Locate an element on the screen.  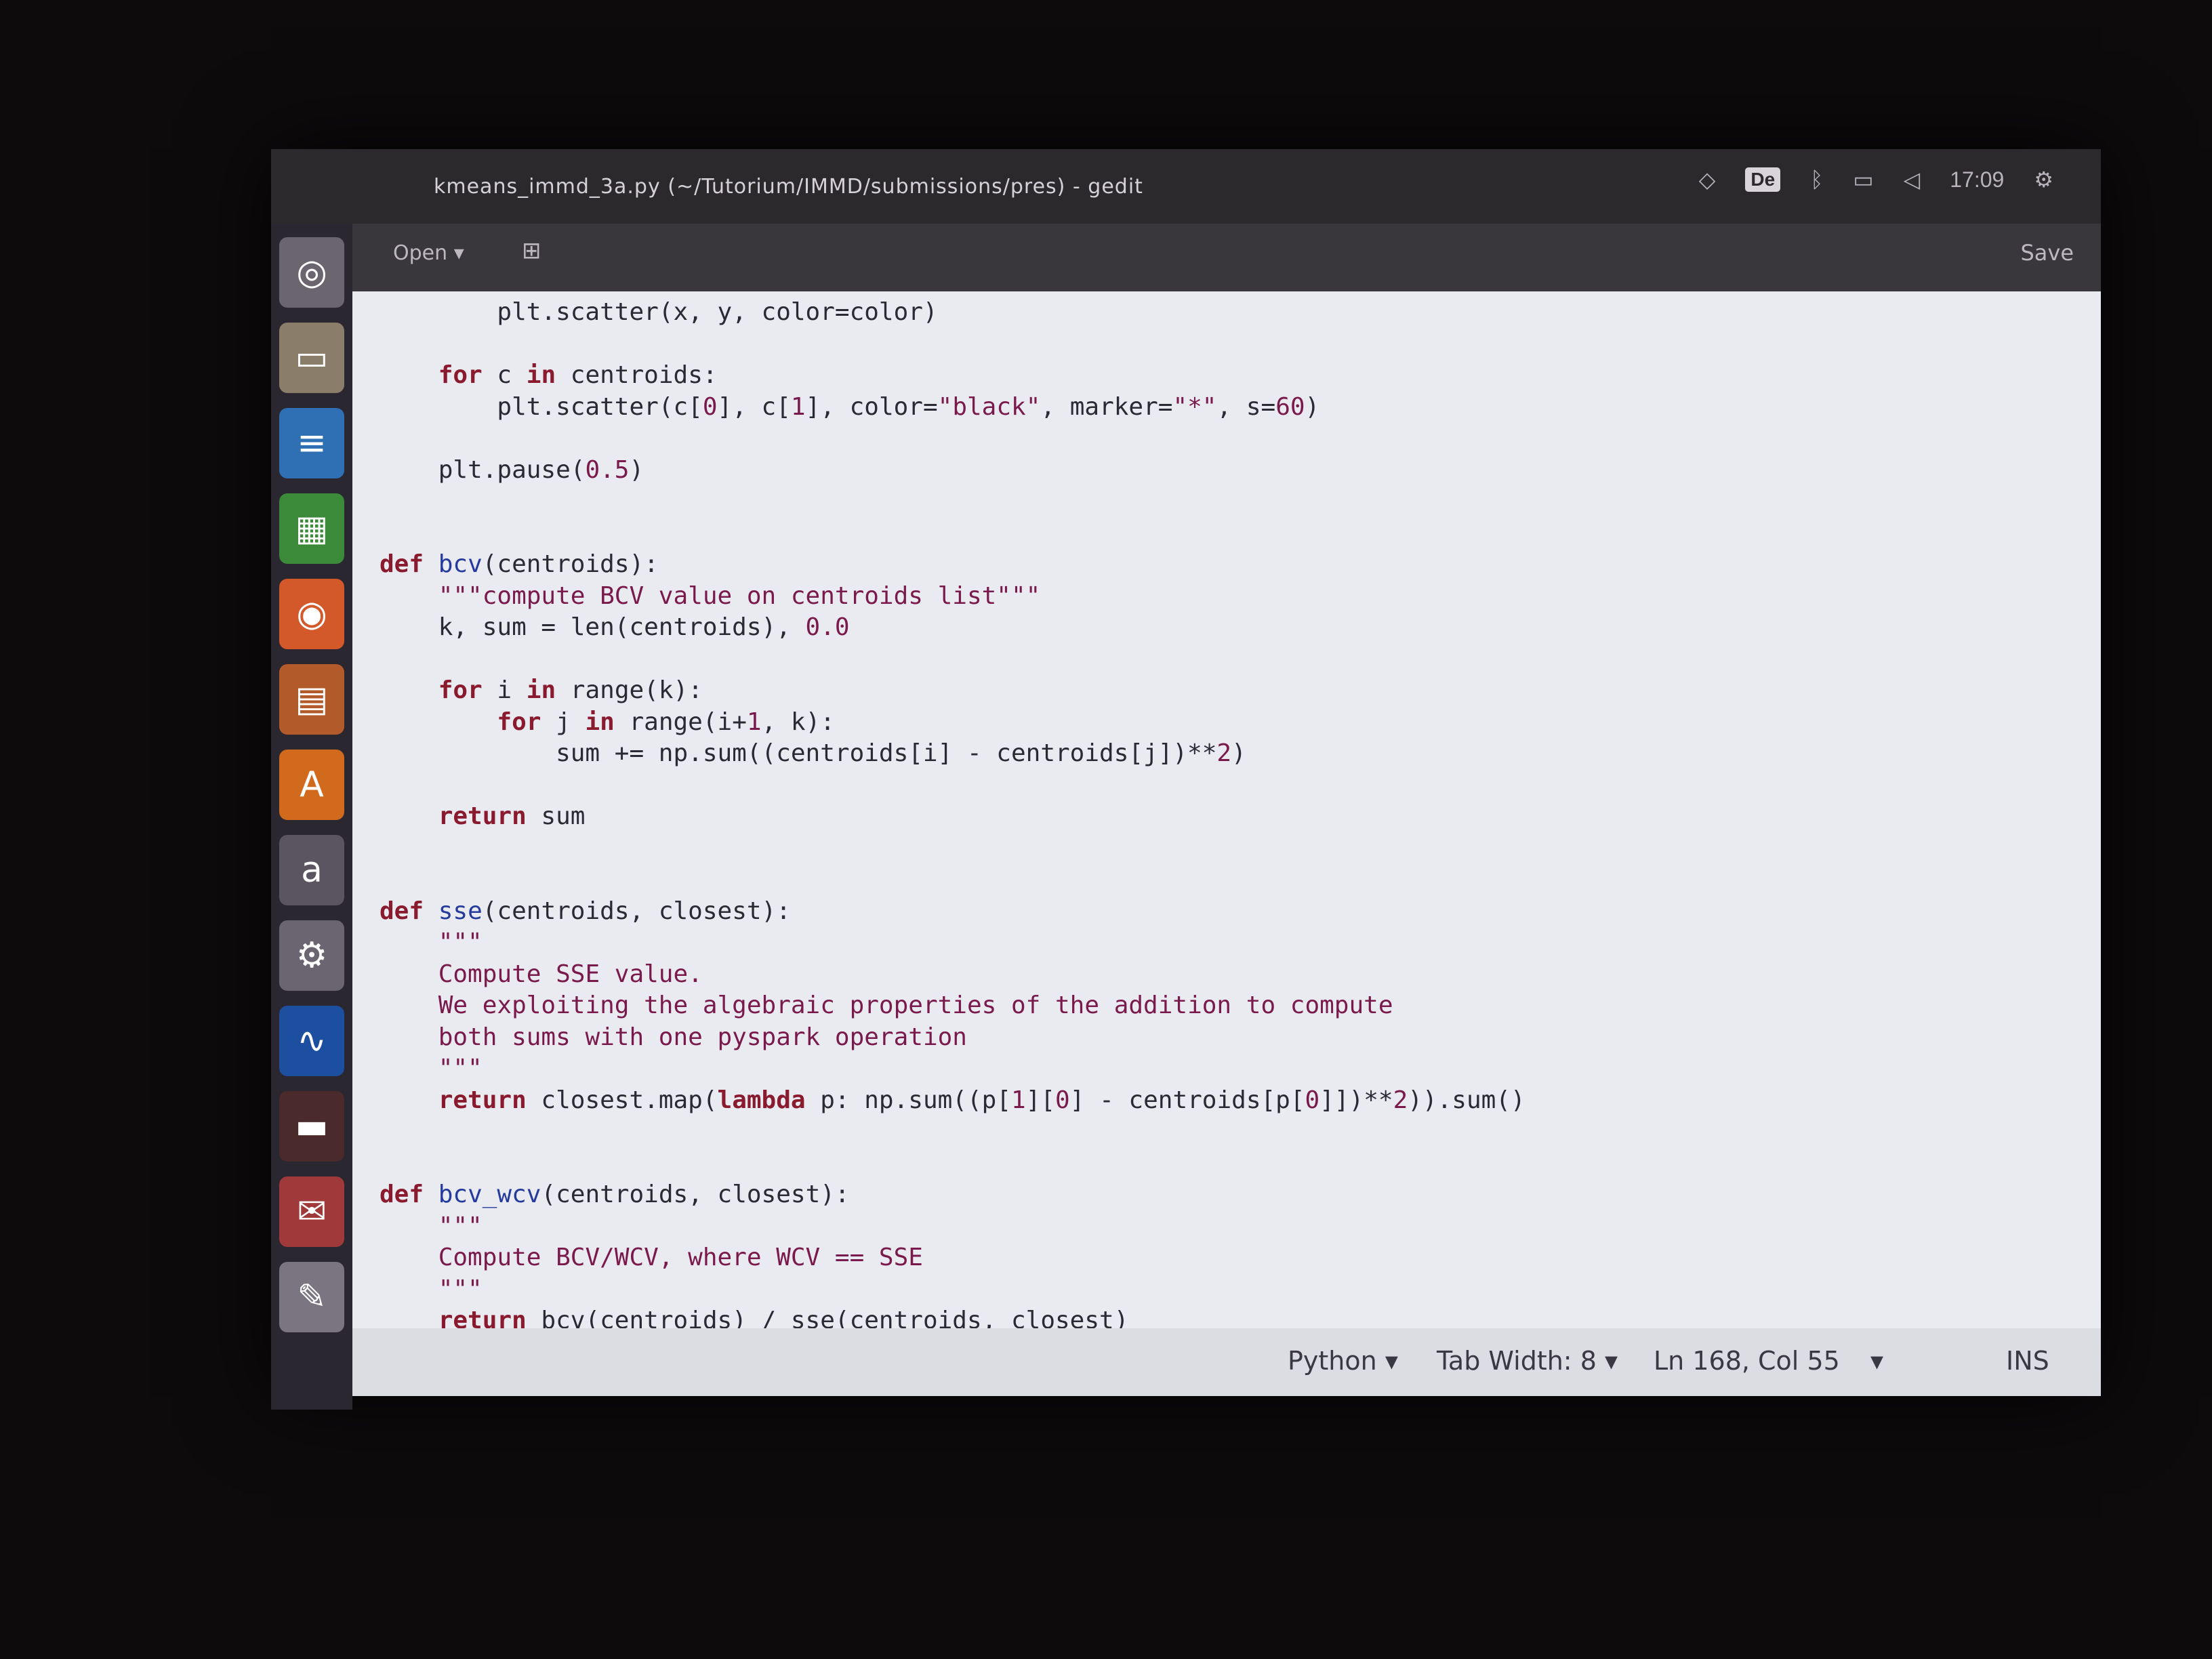
bluetooth-icon: ᛒ is located at coordinates (1817, 180).